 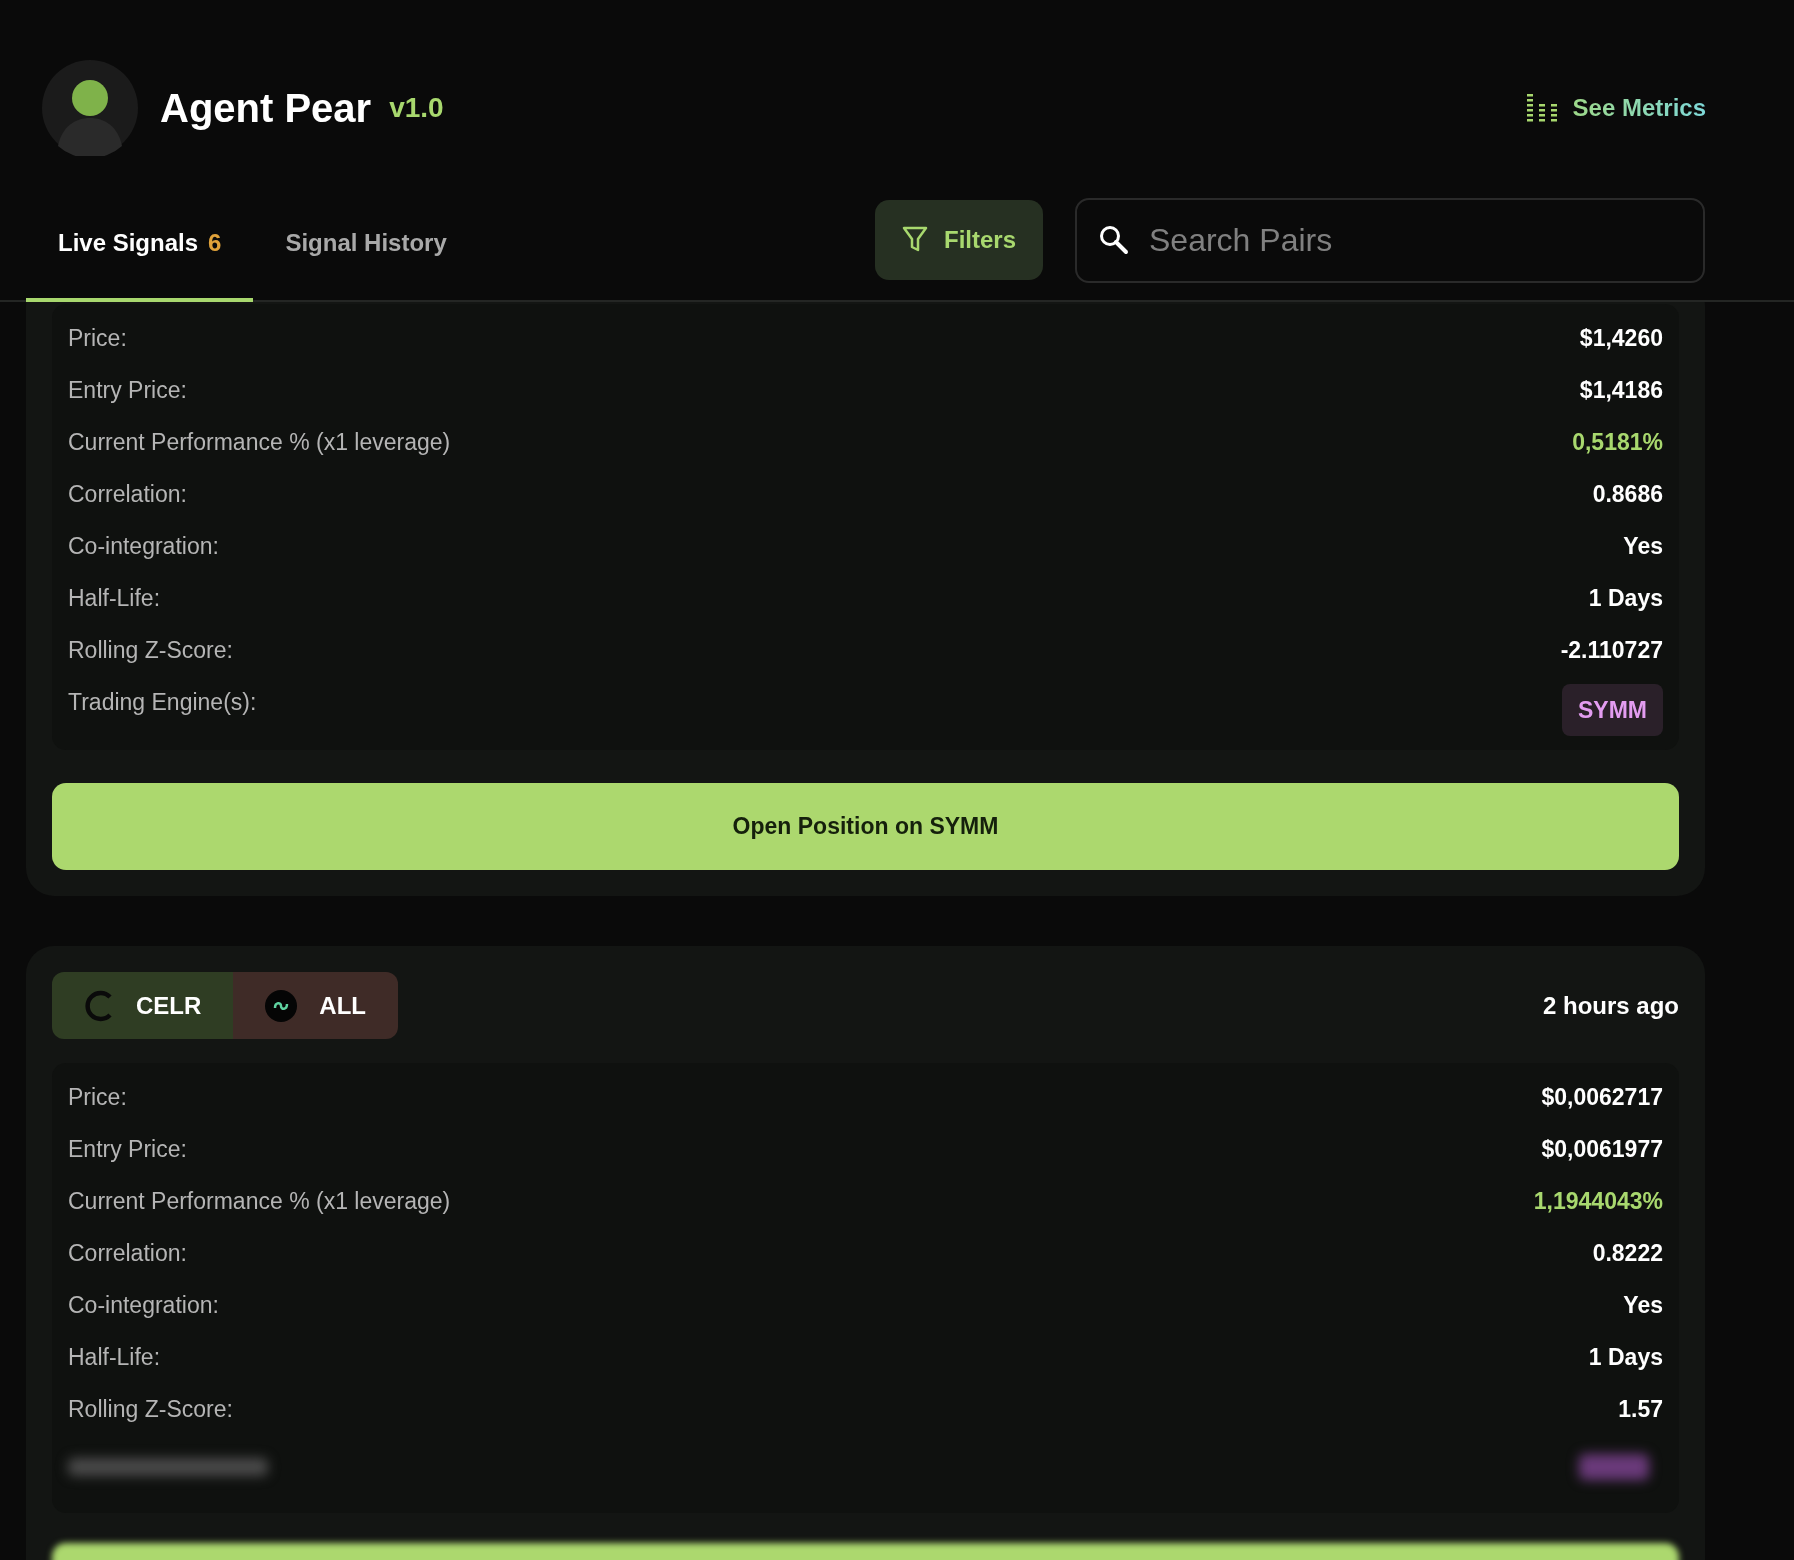 I want to click on wave-logo-icon, so click(x=281, y=1005).